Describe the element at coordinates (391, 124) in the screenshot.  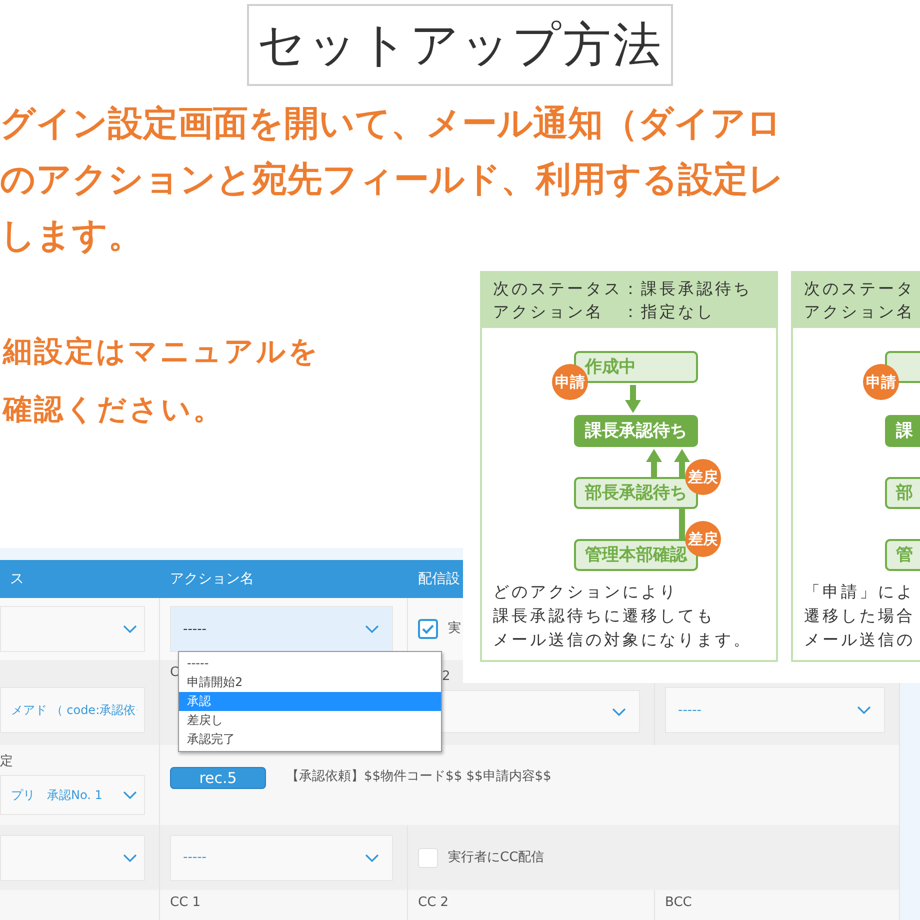
I see `intro-text: グイン設定画面を開いて、メール通知（ダイアロ` at that location.